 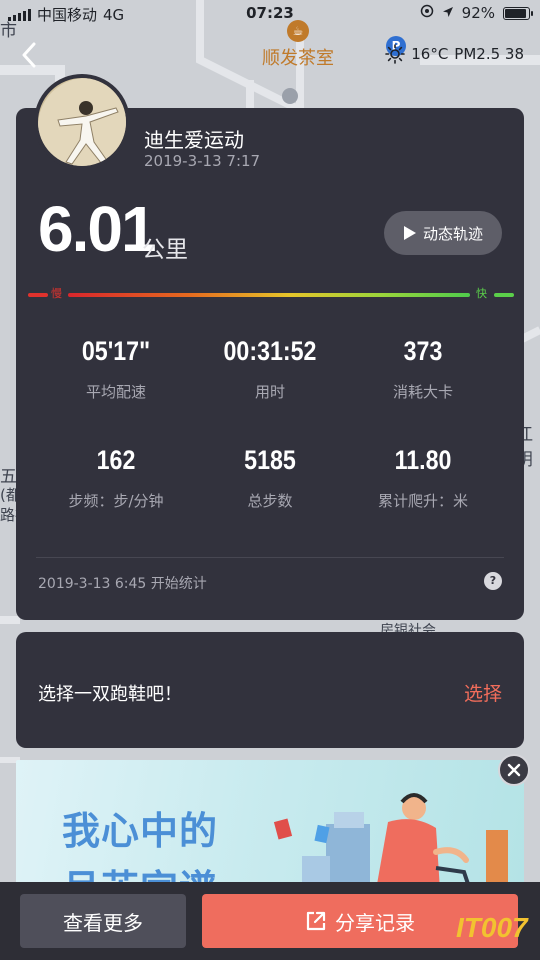 What do you see at coordinates (116, 351) in the screenshot?
I see `stat-value: 05'17"` at bounding box center [116, 351].